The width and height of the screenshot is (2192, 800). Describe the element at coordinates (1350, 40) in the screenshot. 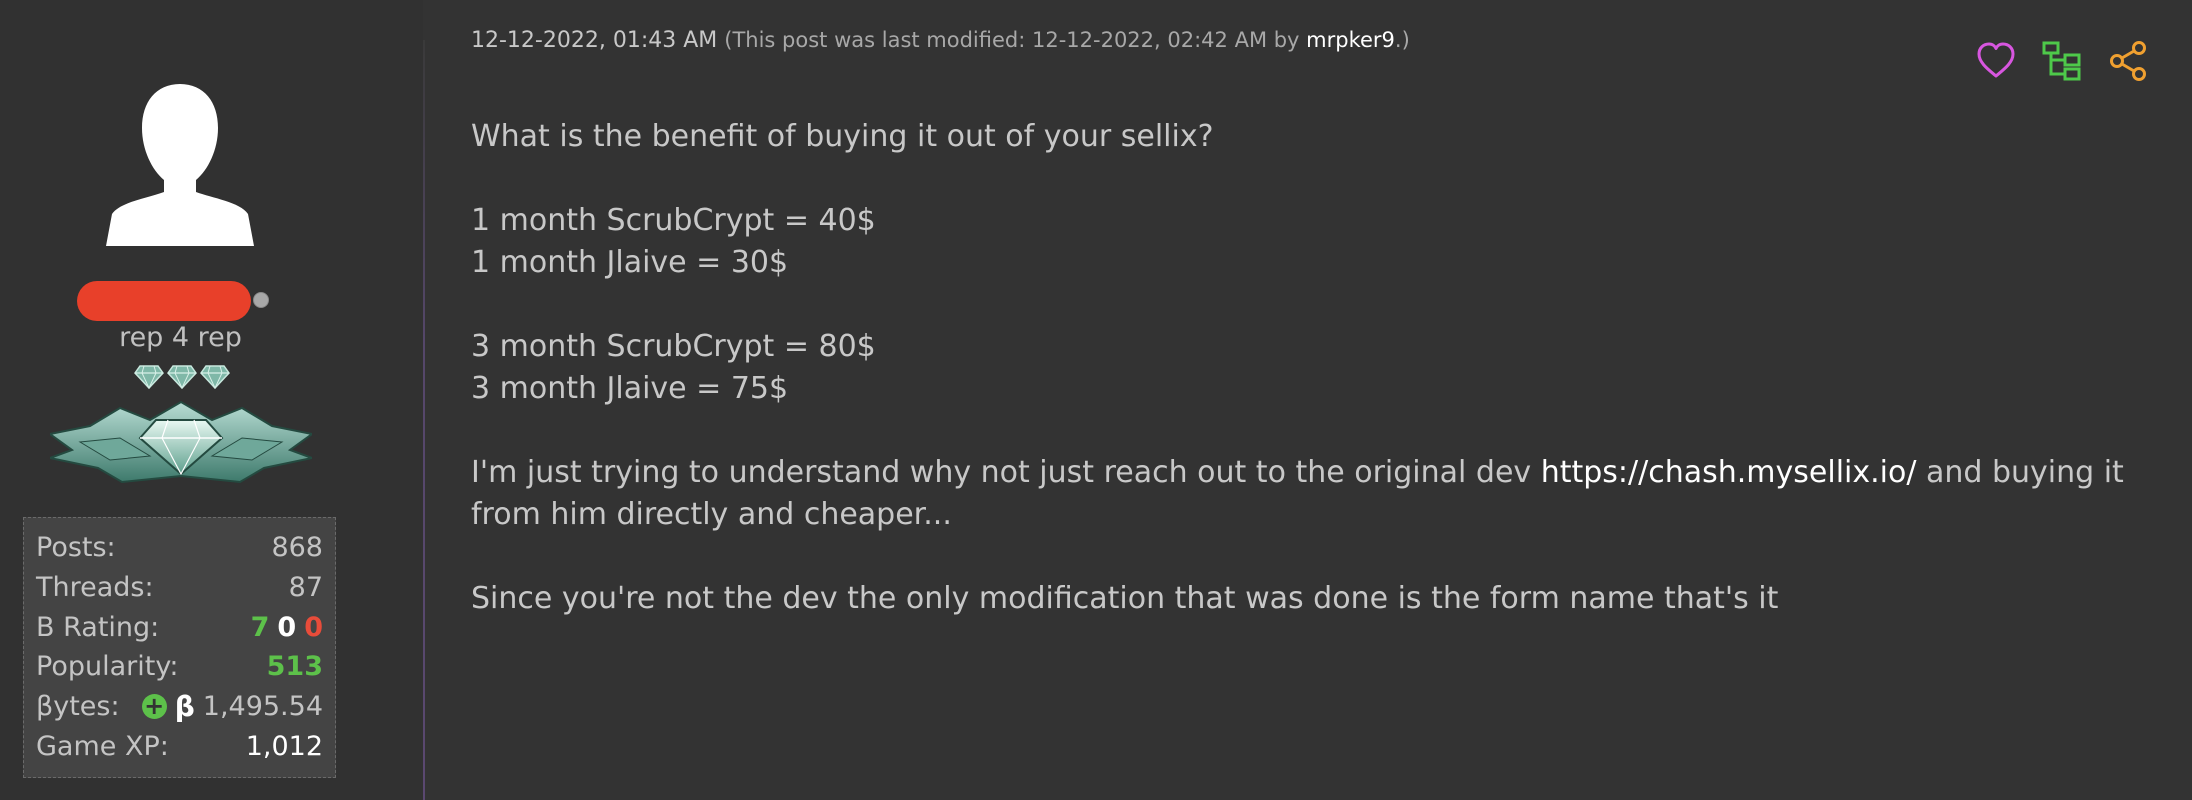

I see `modified-by-link: mrpker9` at that location.